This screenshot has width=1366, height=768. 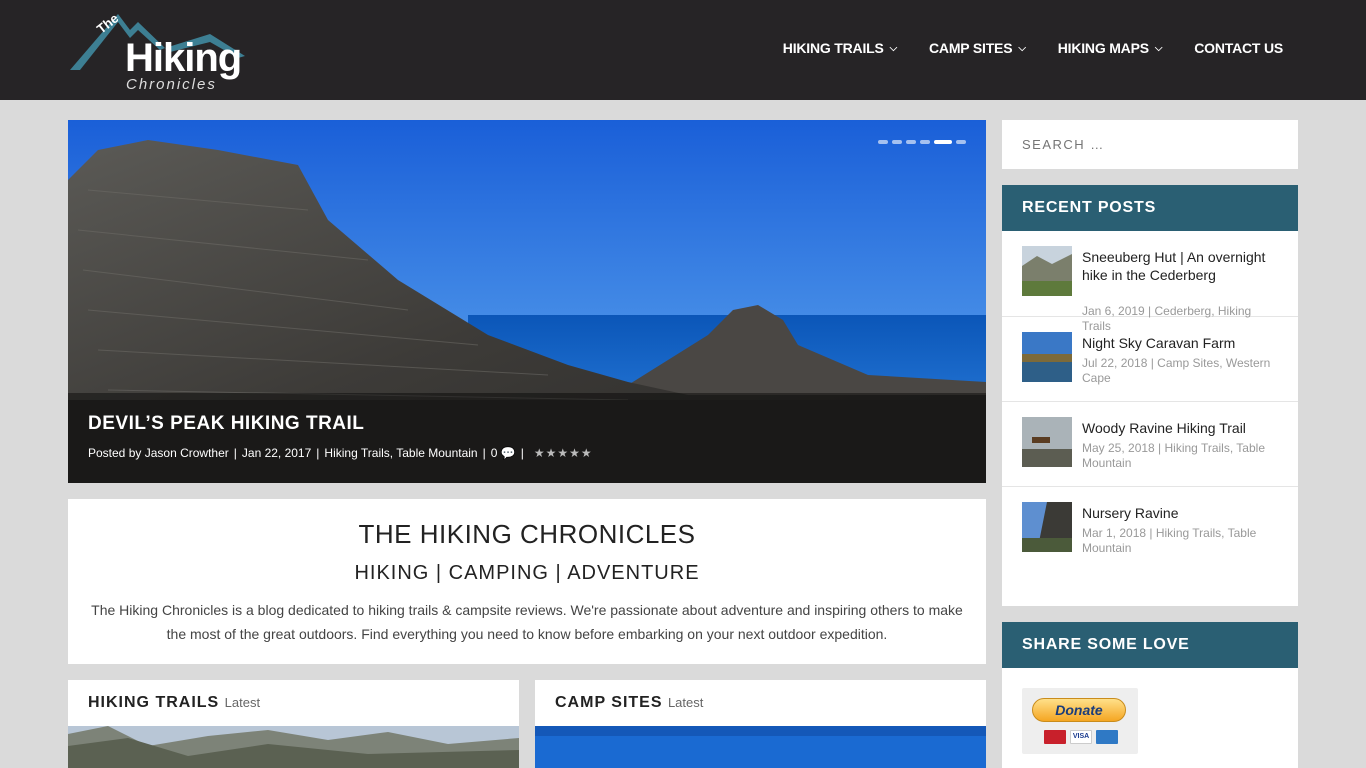 I want to click on nav-label: CONTACT US, so click(x=1238, y=48).